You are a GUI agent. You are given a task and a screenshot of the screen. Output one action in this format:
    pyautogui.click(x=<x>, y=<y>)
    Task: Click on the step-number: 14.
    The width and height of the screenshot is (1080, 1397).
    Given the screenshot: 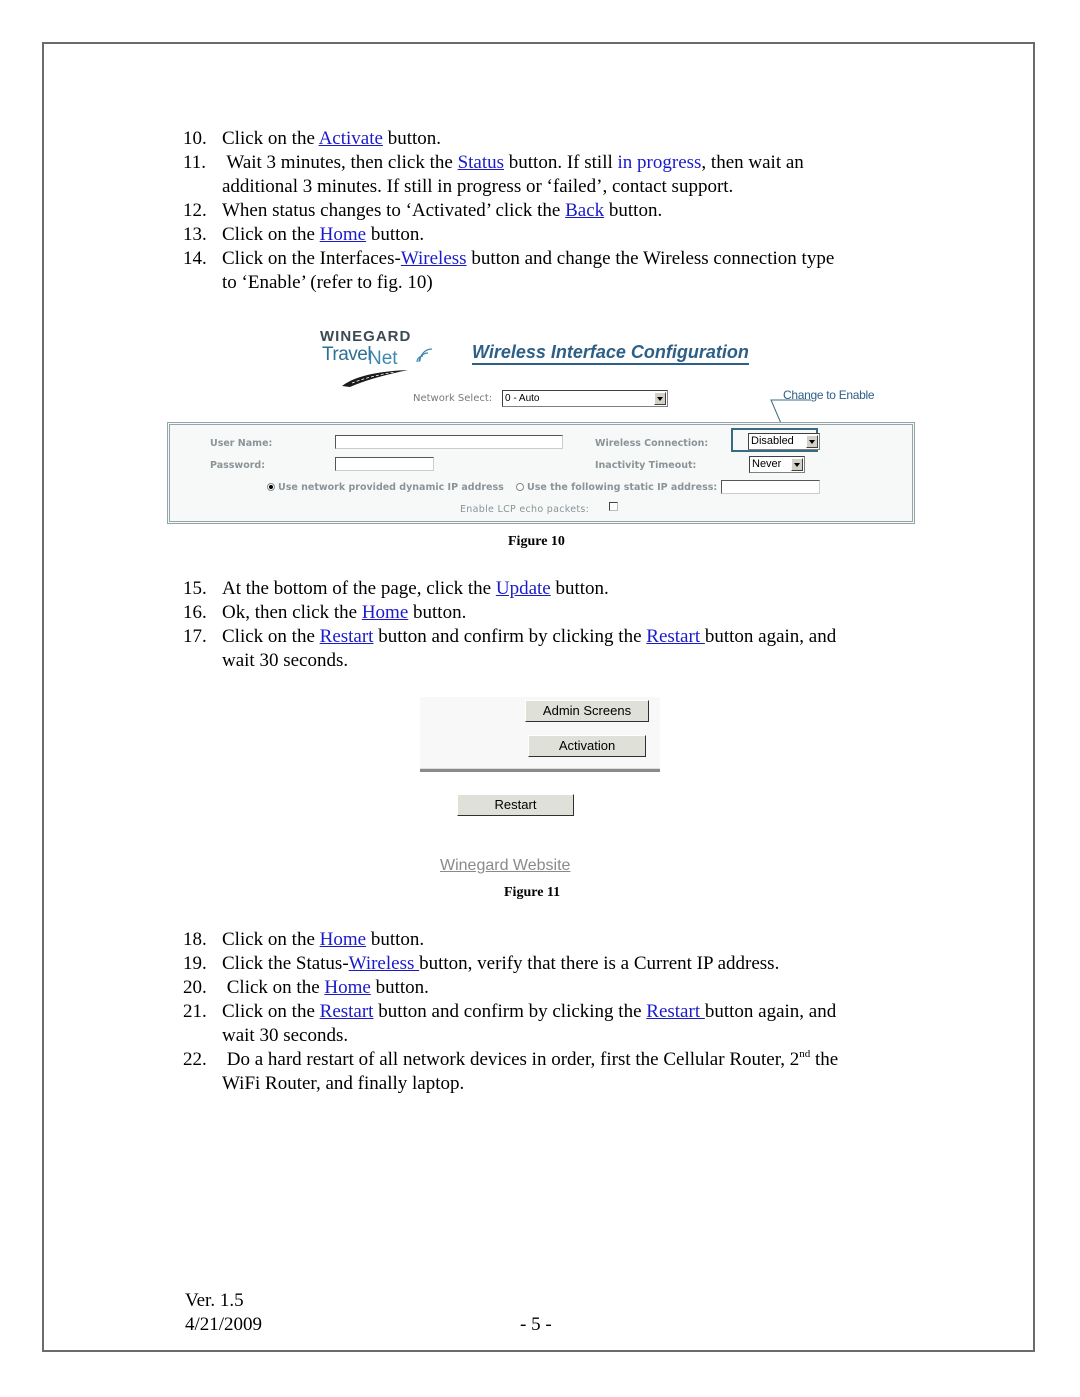 What is the action you would take?
    pyautogui.click(x=195, y=258)
    